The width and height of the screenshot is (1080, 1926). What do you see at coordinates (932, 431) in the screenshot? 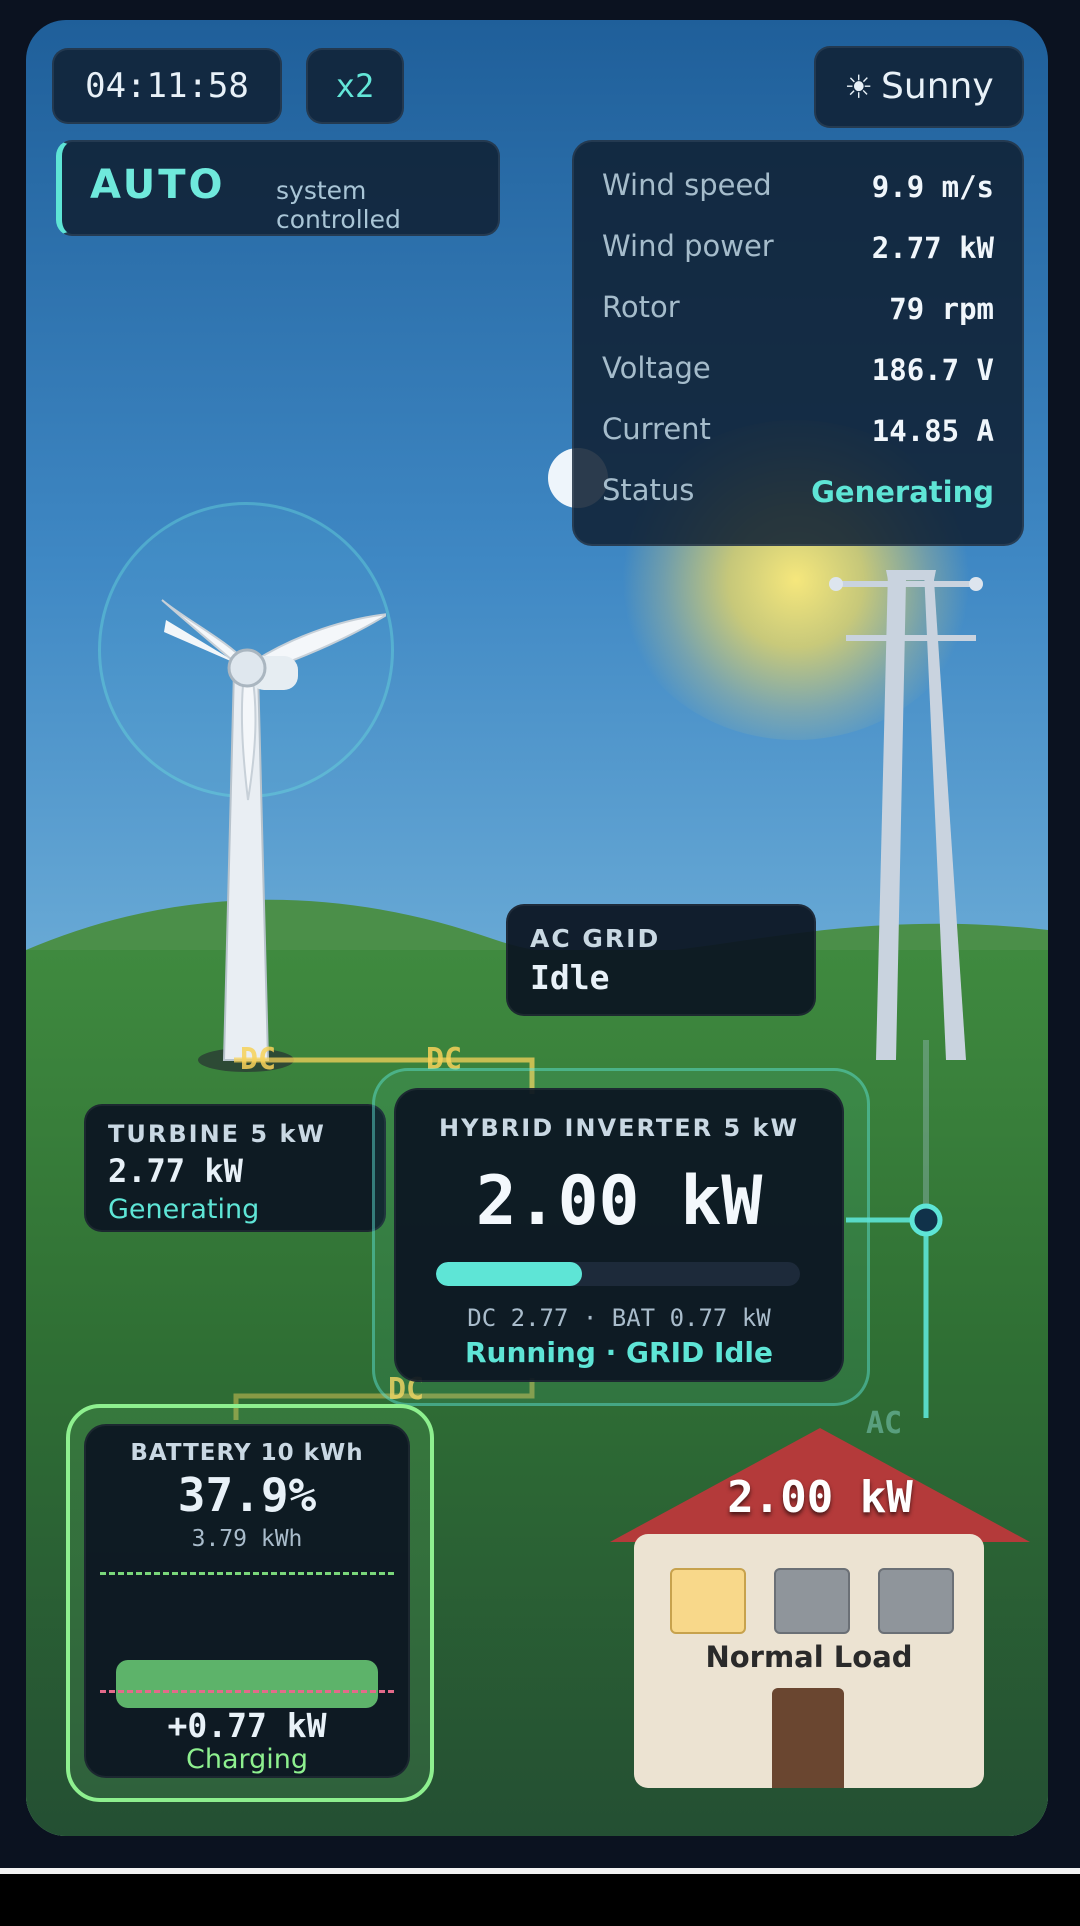
I see `stat-value: 14.85 A` at bounding box center [932, 431].